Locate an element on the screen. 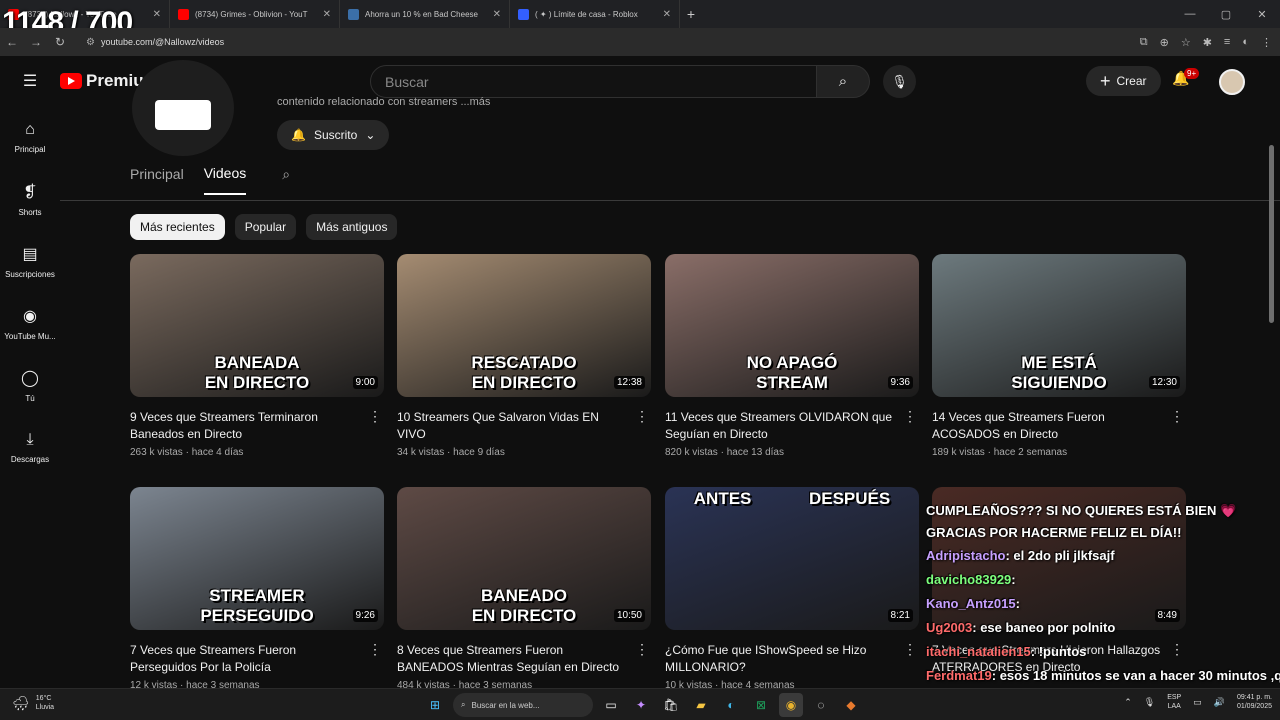  chip-most-recent: Más recientes is located at coordinates (177, 227).